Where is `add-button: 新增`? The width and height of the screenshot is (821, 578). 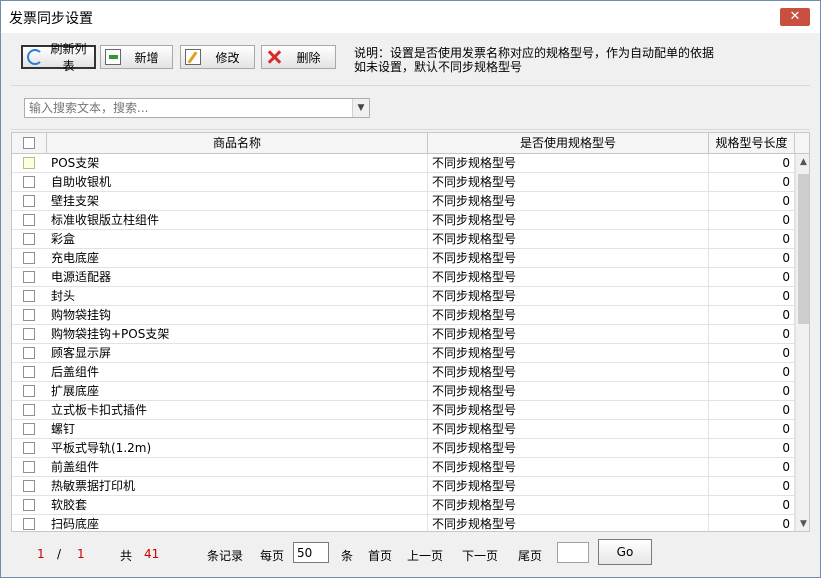
add-button: 新增 is located at coordinates (136, 57).